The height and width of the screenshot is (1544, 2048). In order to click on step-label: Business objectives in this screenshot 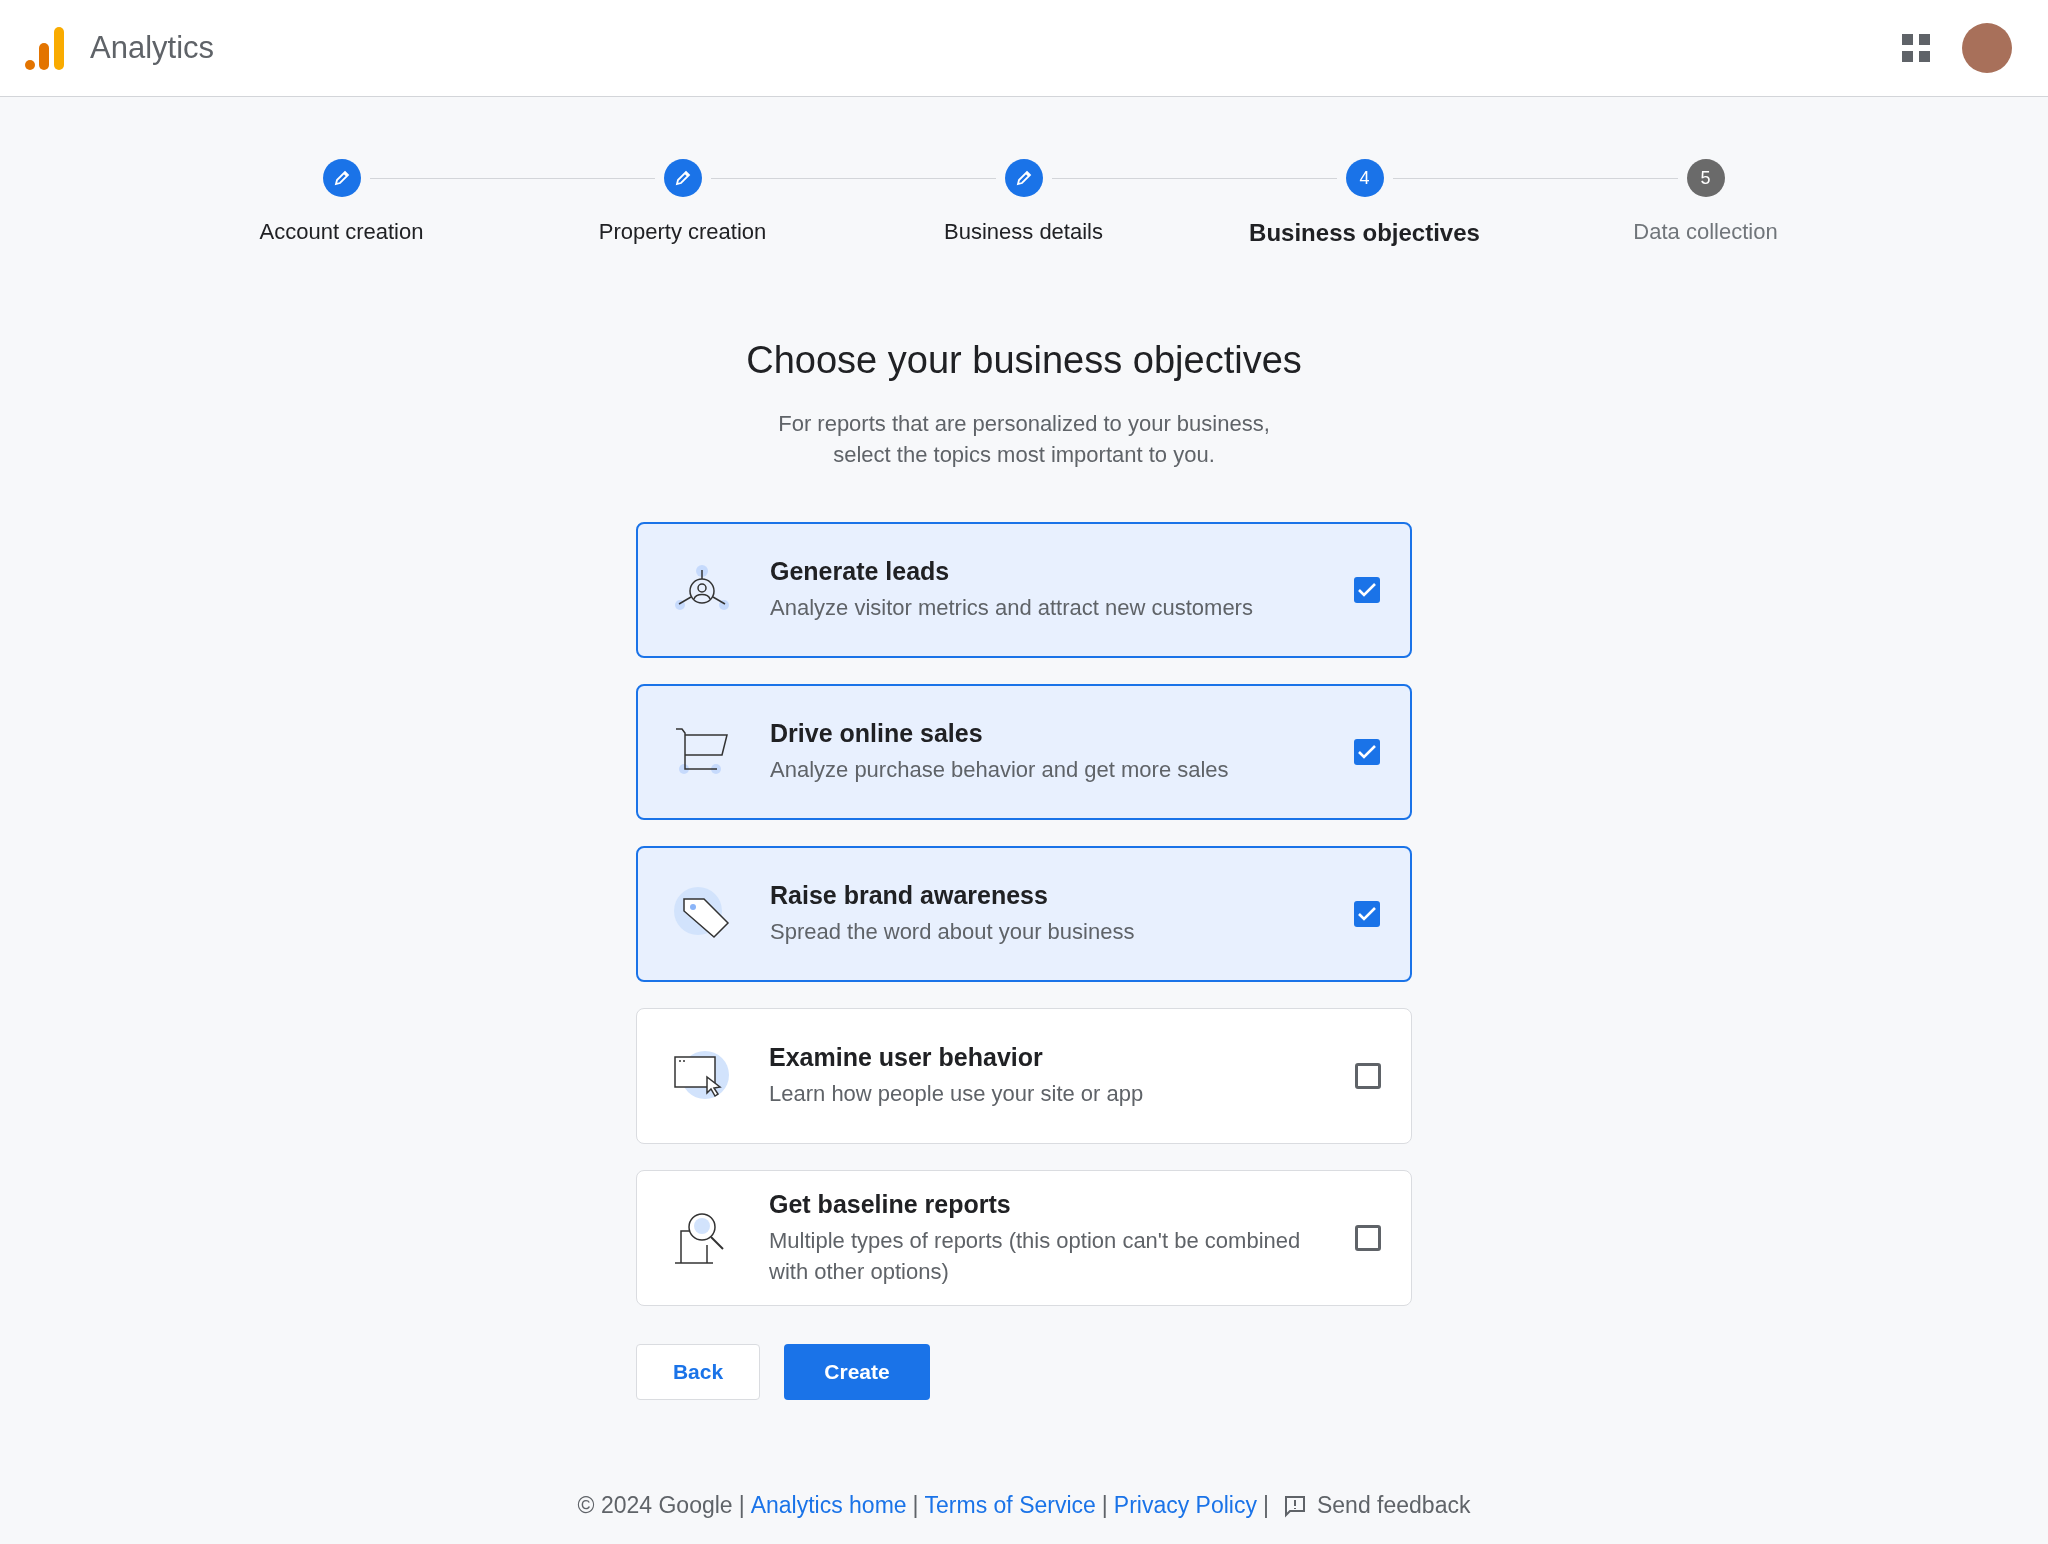, I will do `click(1364, 233)`.